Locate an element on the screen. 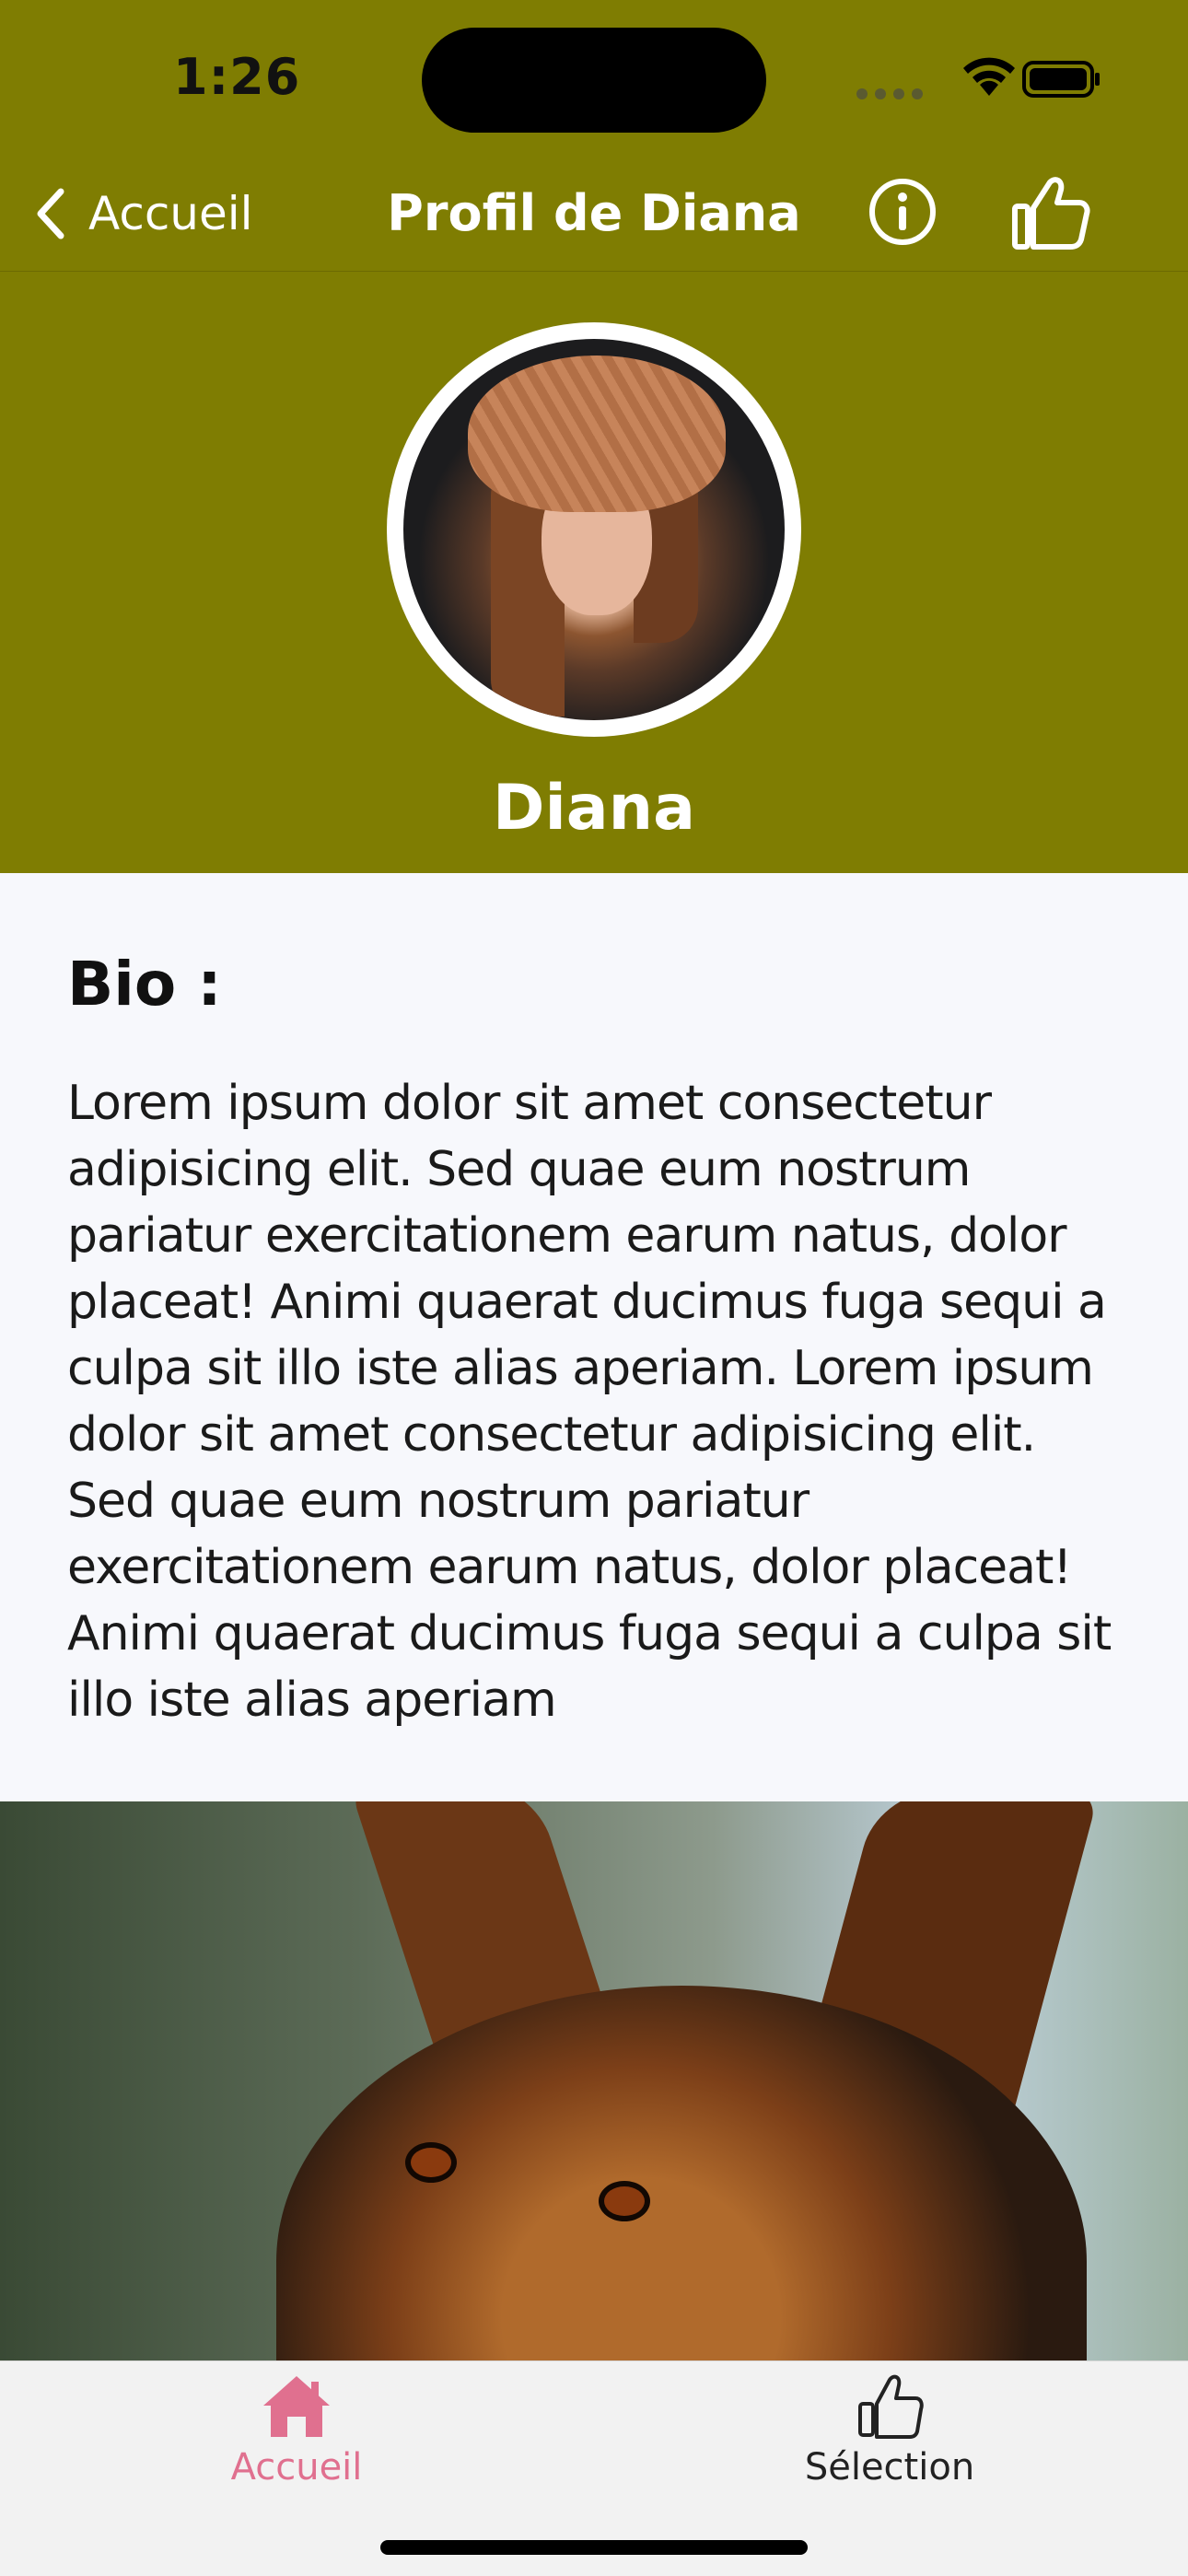 The height and width of the screenshot is (2576, 1188). status-time: 1:26 is located at coordinates (237, 77).